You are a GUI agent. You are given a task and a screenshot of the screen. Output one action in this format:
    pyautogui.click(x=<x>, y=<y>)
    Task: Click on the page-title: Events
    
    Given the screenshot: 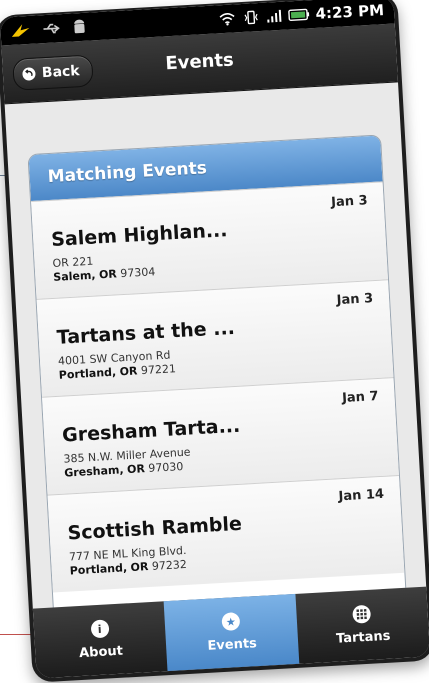 What is the action you would take?
    pyautogui.click(x=199, y=62)
    